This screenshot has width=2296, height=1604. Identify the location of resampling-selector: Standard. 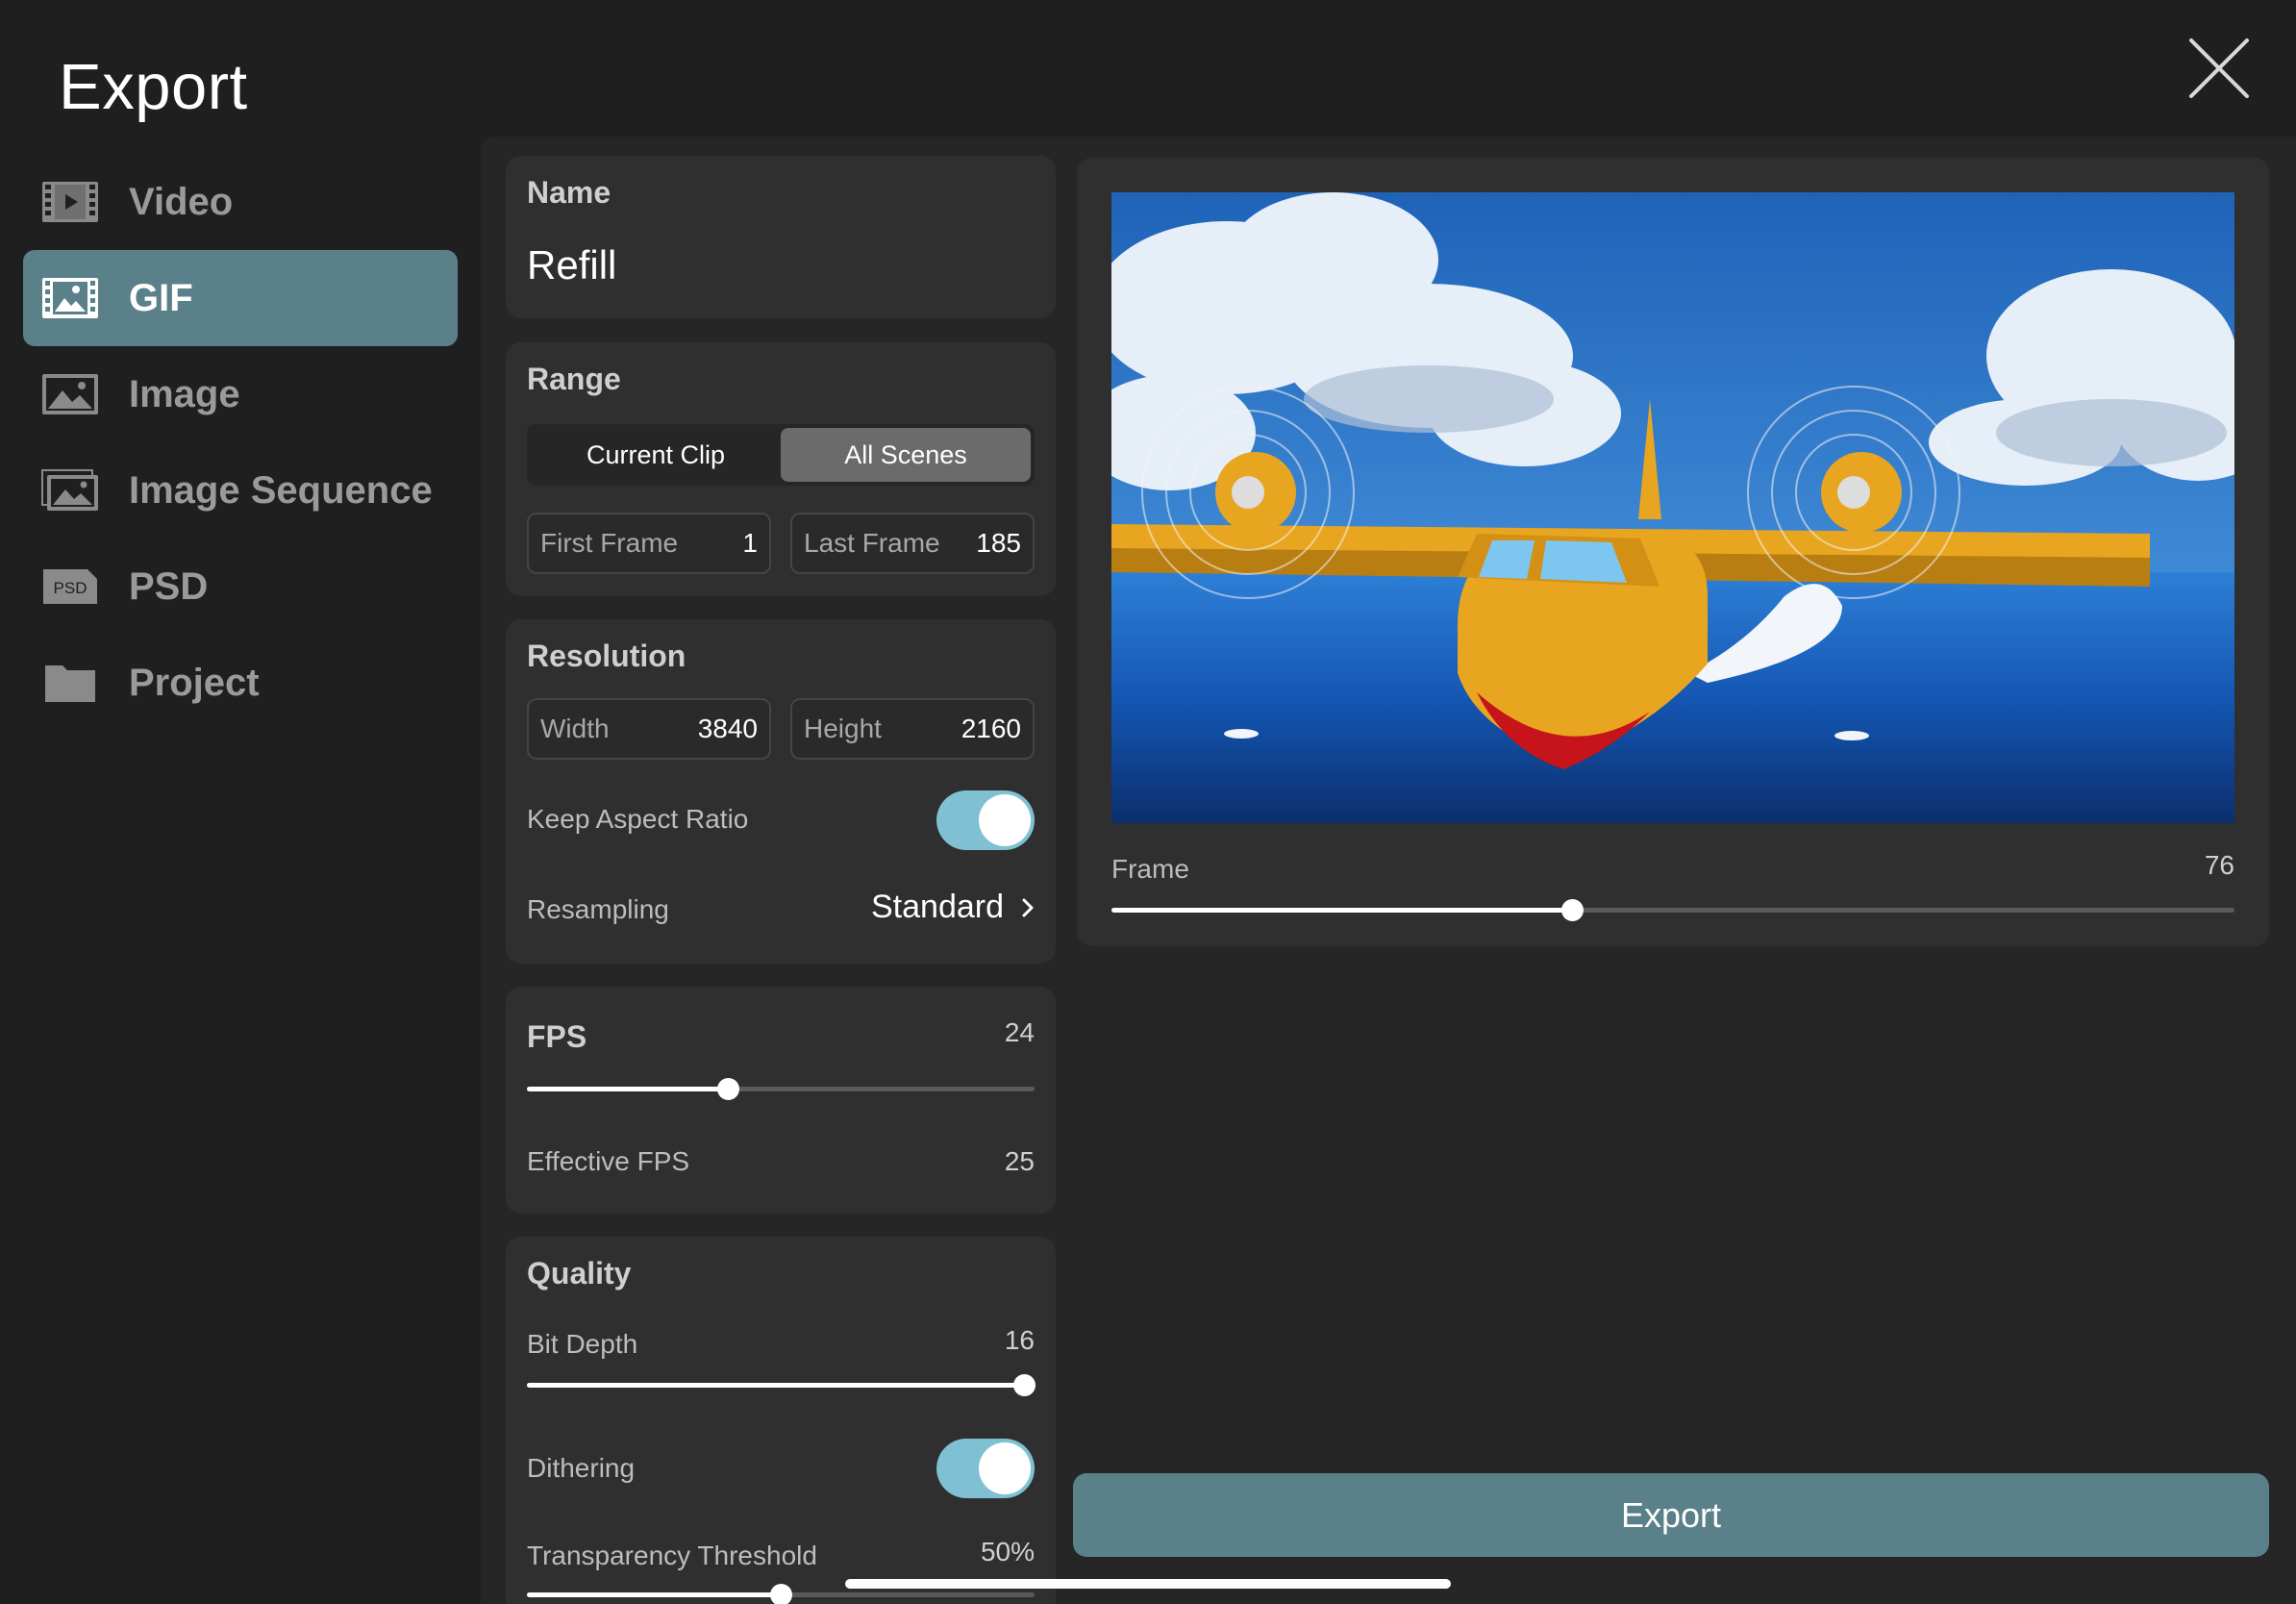
(953, 907).